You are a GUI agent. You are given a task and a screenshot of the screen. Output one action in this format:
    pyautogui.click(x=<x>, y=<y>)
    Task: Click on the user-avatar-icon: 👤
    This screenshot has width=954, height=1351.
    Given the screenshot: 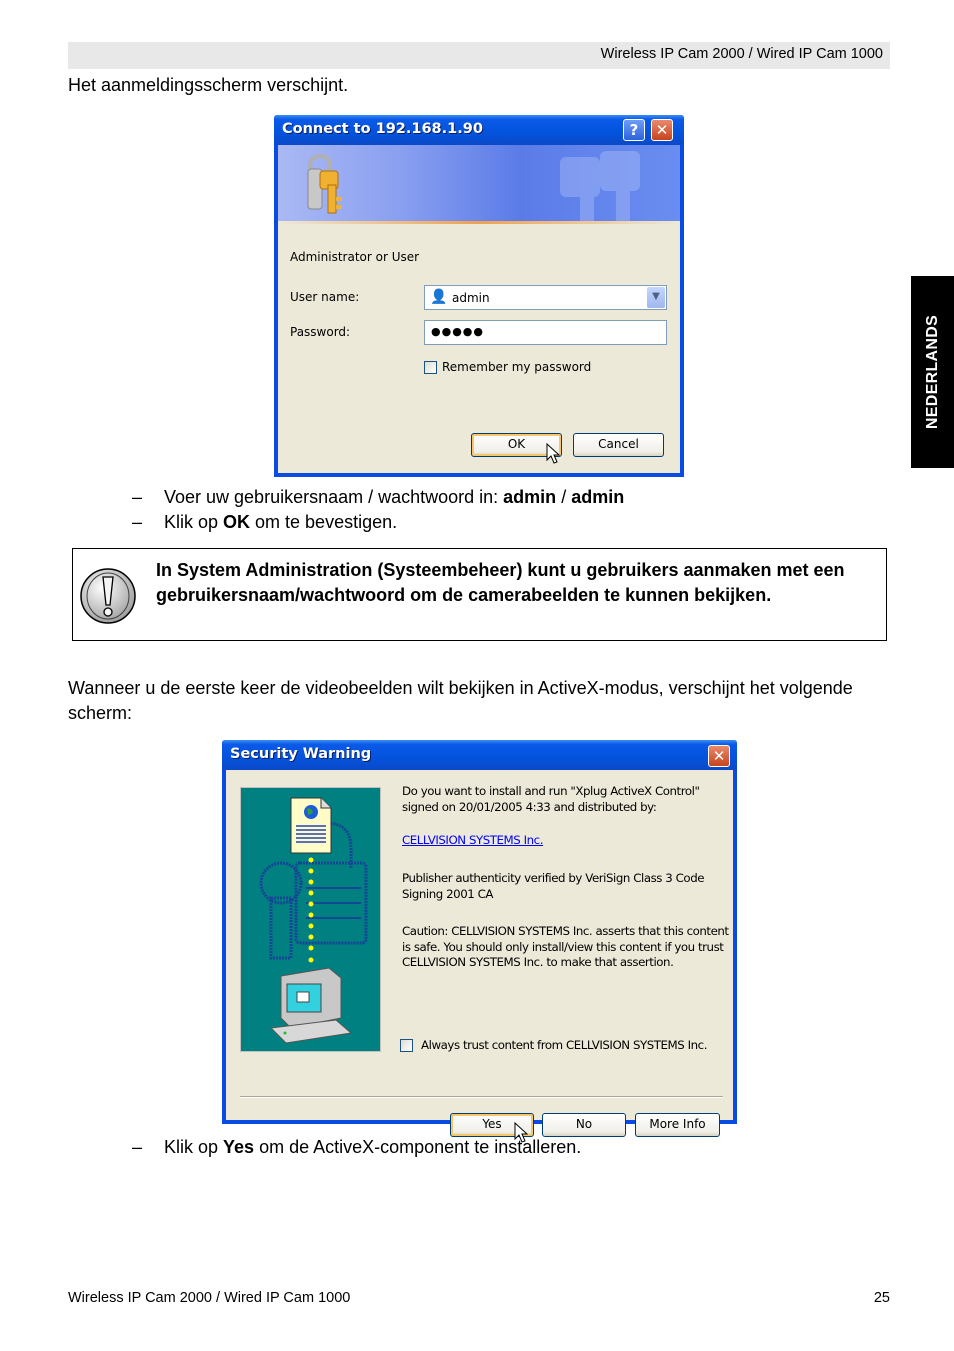 What is the action you would take?
    pyautogui.click(x=439, y=297)
    